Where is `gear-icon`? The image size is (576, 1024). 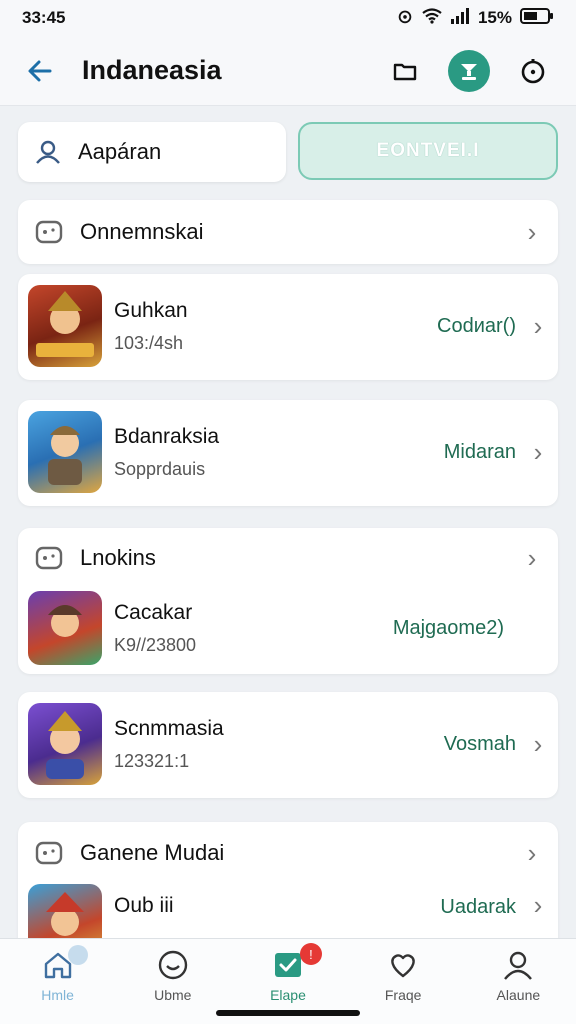 gear-icon is located at coordinates (533, 70).